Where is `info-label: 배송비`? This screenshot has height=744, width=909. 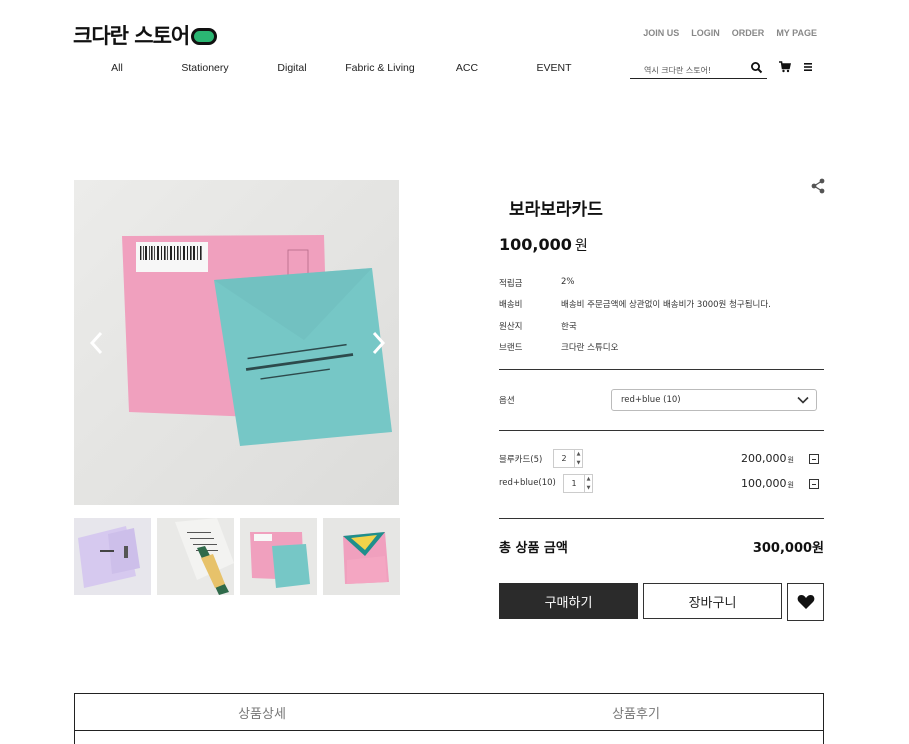
info-label: 배송비 is located at coordinates (511, 305).